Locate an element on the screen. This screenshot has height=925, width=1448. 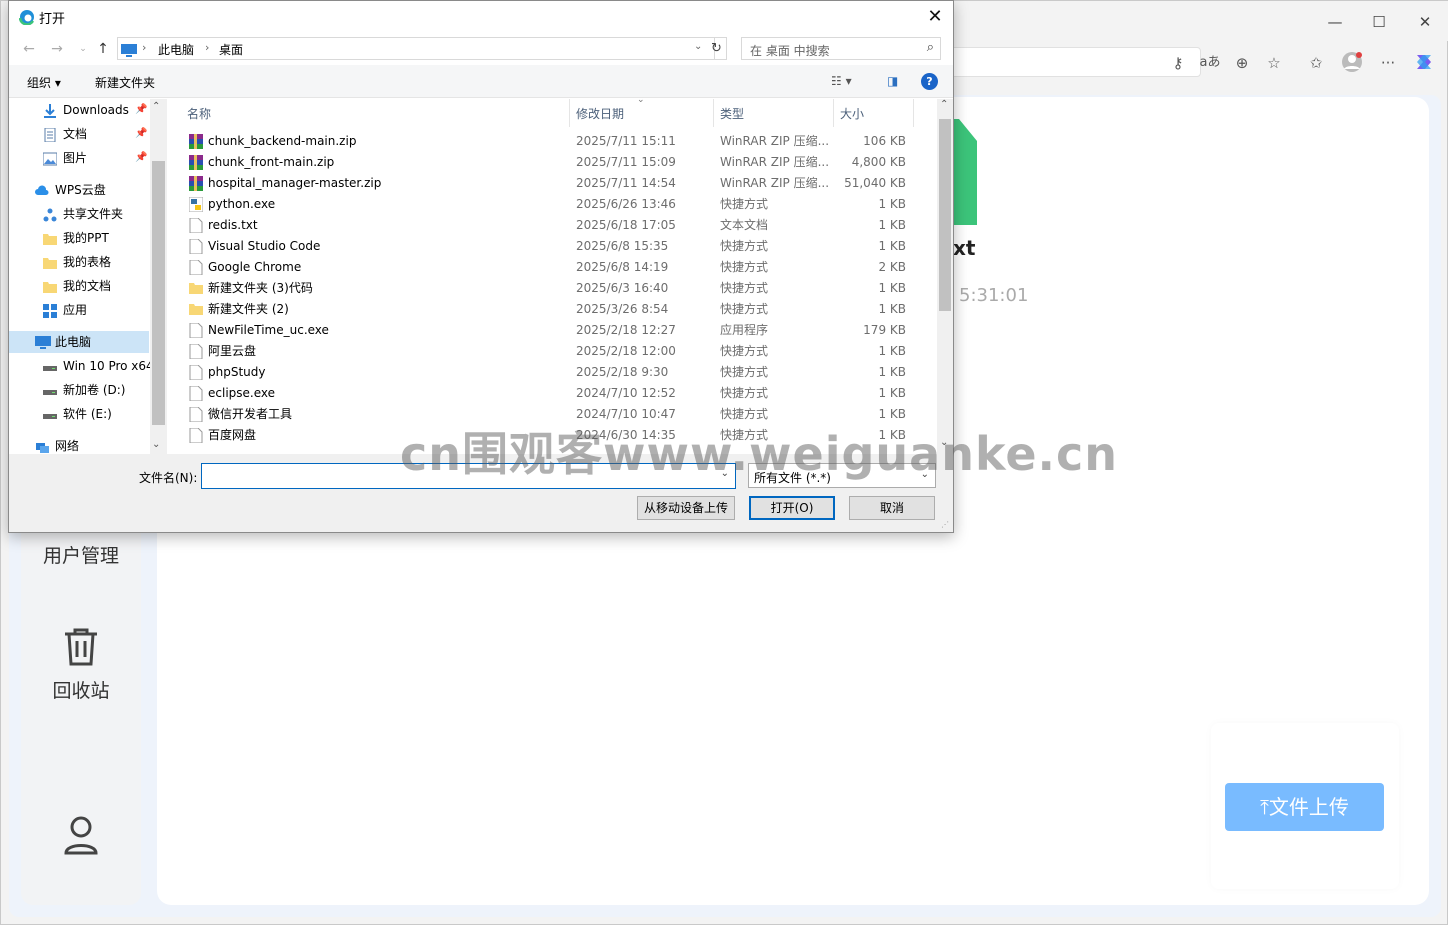
nav-scrollbar-thumb is located at coordinates (158, 293).